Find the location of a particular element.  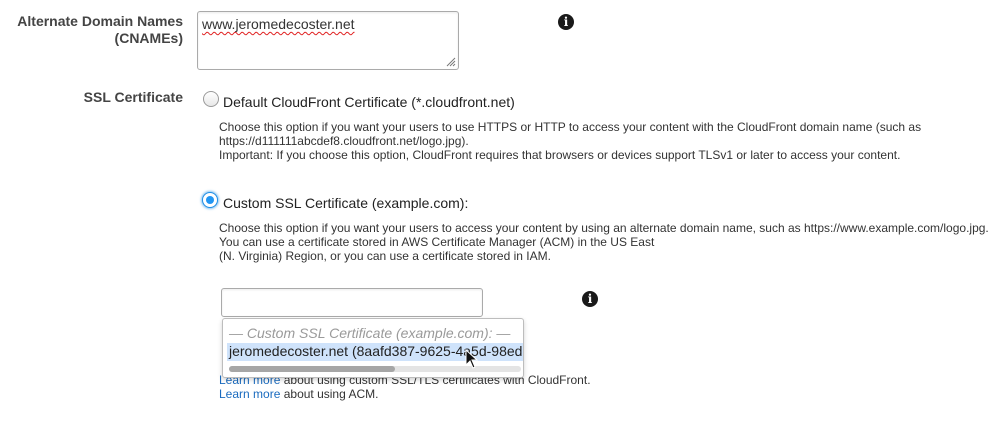

cnames-info-icon: i is located at coordinates (566, 22).